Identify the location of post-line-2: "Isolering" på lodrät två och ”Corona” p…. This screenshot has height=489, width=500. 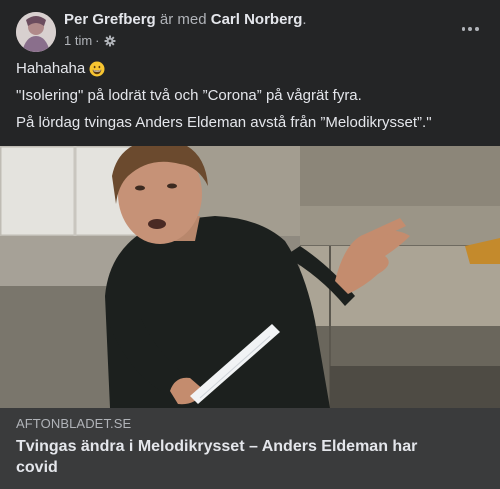
(189, 95).